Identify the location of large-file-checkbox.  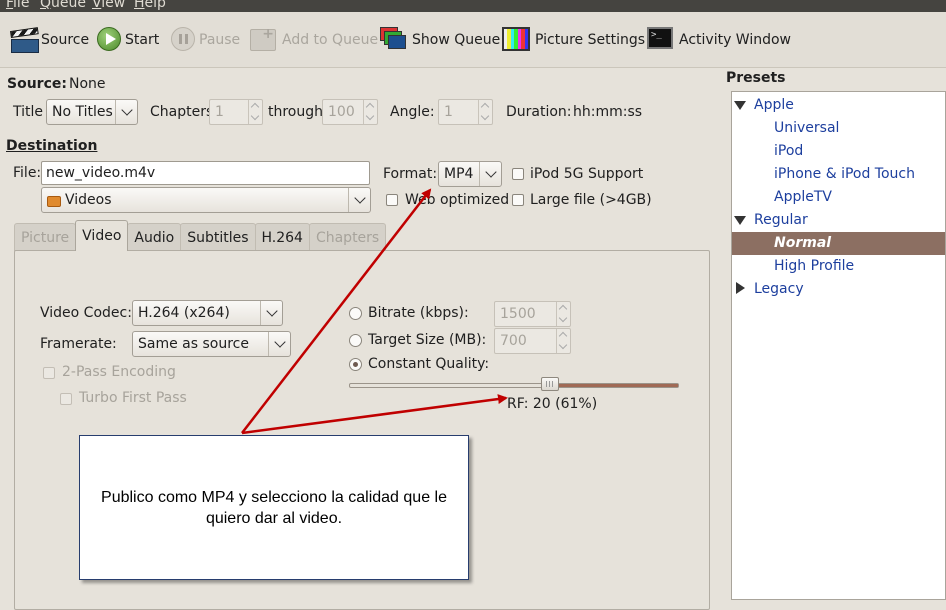
(518, 200).